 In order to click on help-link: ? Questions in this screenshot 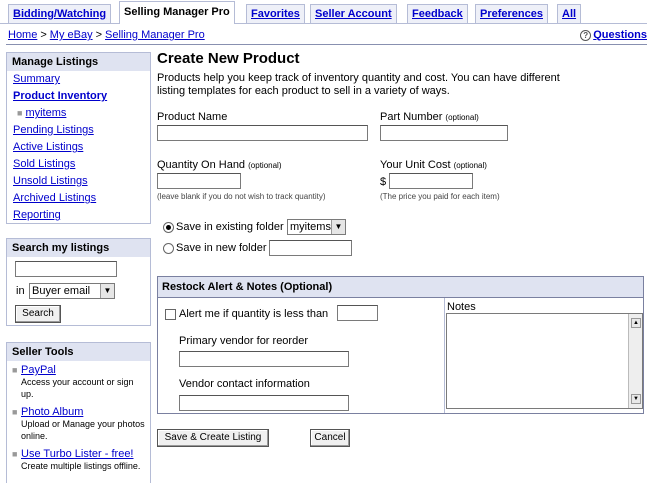, I will do `click(613, 35)`.